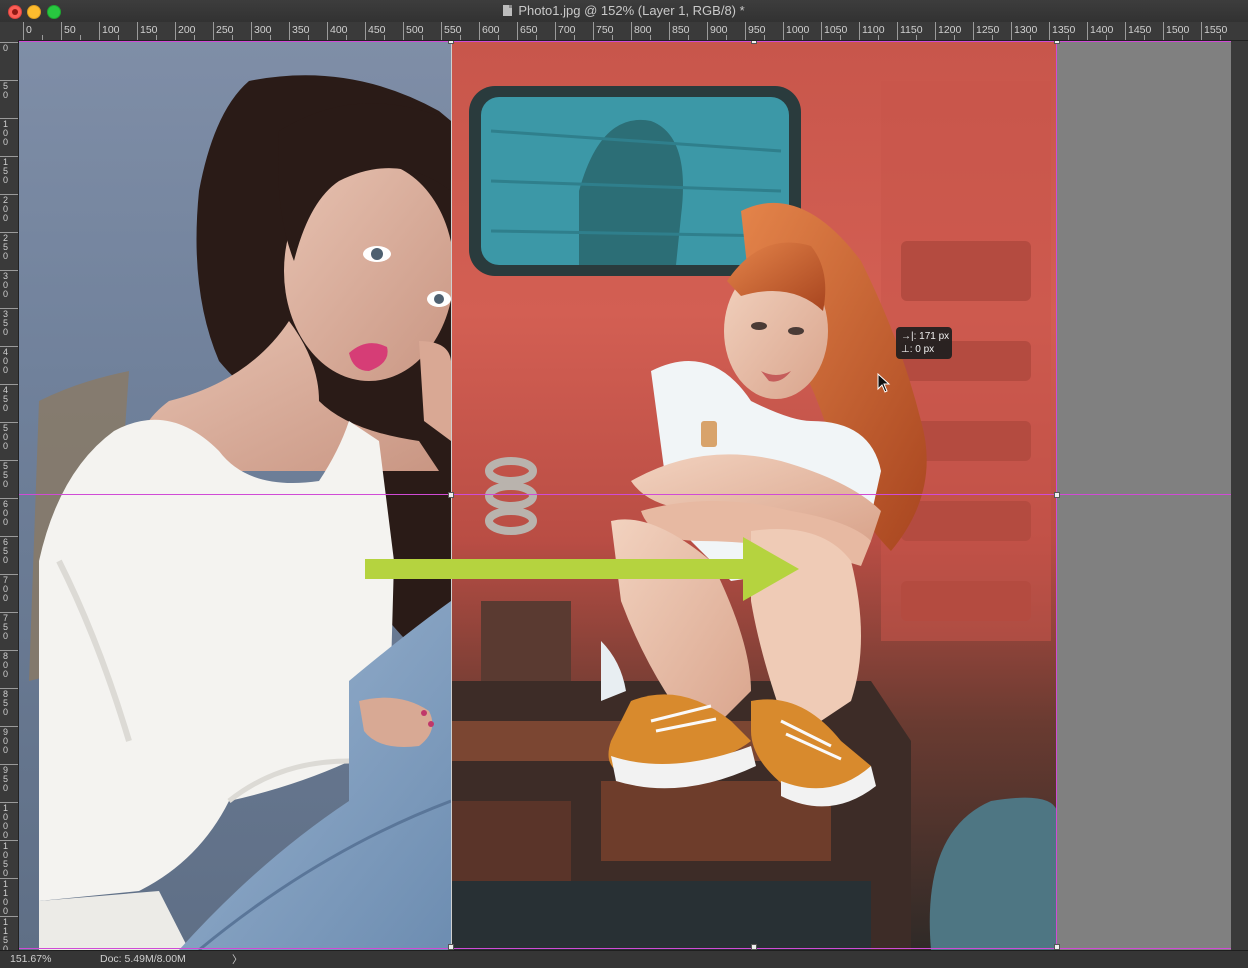 This screenshot has width=1248, height=968. What do you see at coordinates (6, 665) in the screenshot?
I see `ruler-left-label: 800` at bounding box center [6, 665].